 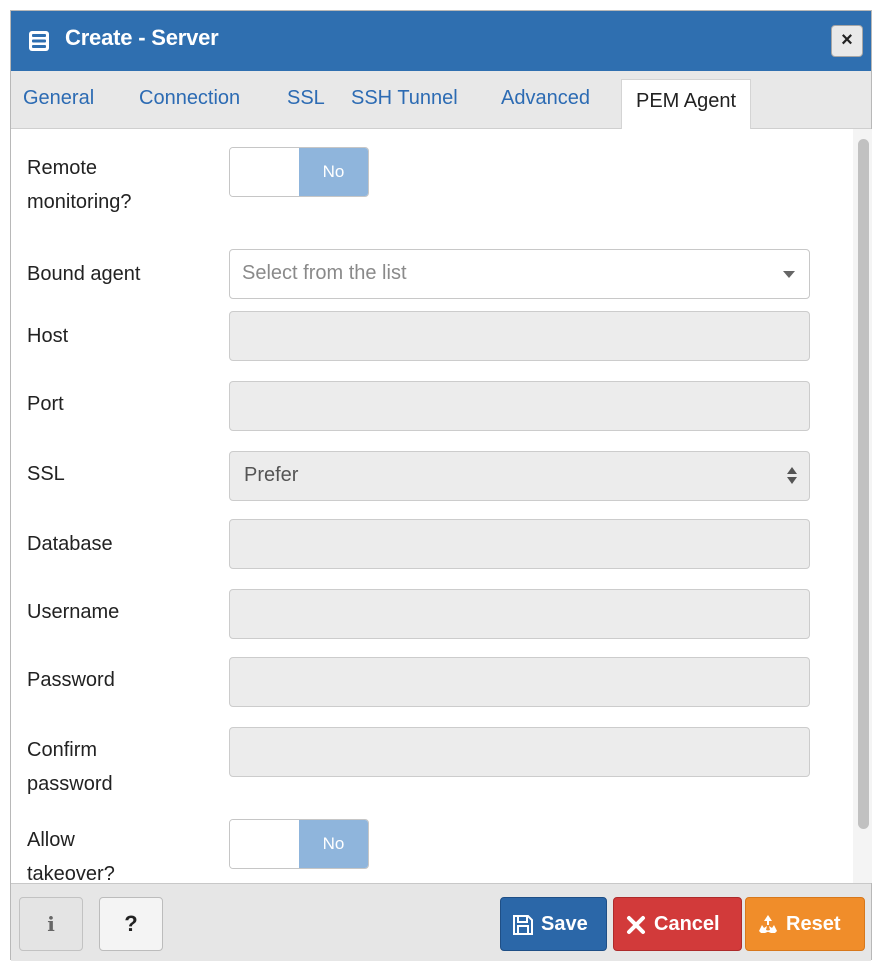 I want to click on save-button: Save, so click(x=553, y=924).